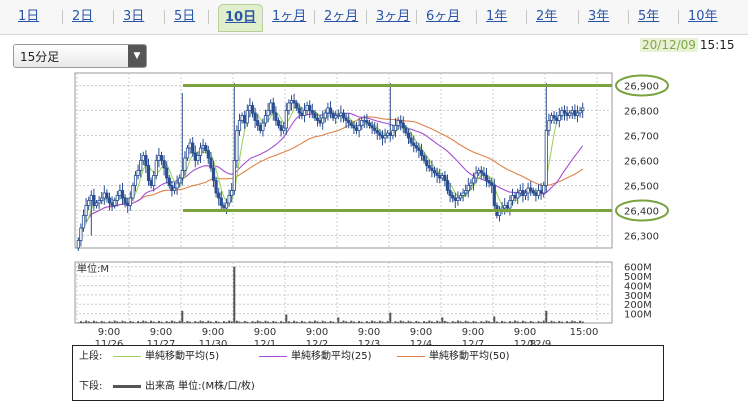 This screenshot has width=748, height=404. What do you see at coordinates (184, 387) in the screenshot?
I see `legend-volume: 出来高 単位:(M株/口/枚)` at bounding box center [184, 387].